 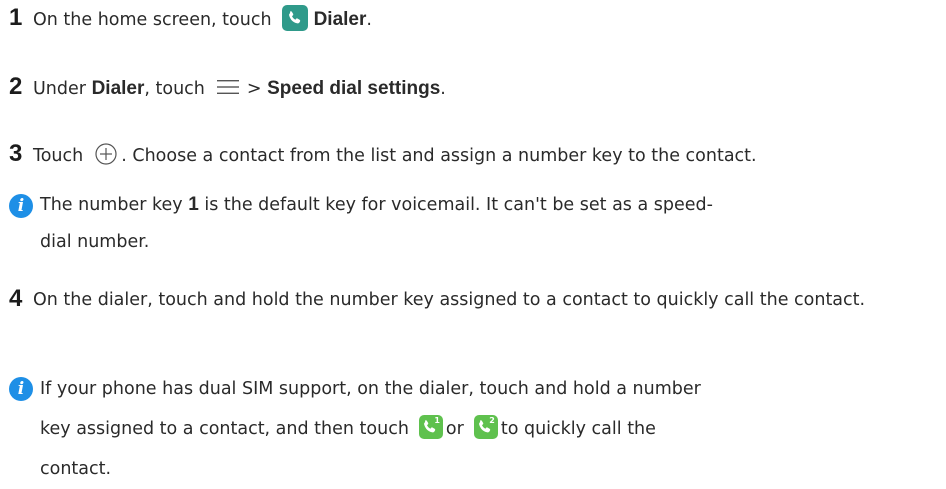 I want to click on step-2-suffix: ., so click(x=443, y=89).